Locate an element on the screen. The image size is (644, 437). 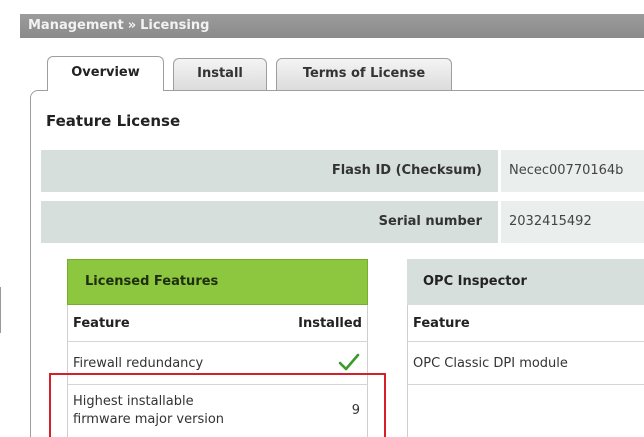
column-header-installed: Installed is located at coordinates (330, 323).